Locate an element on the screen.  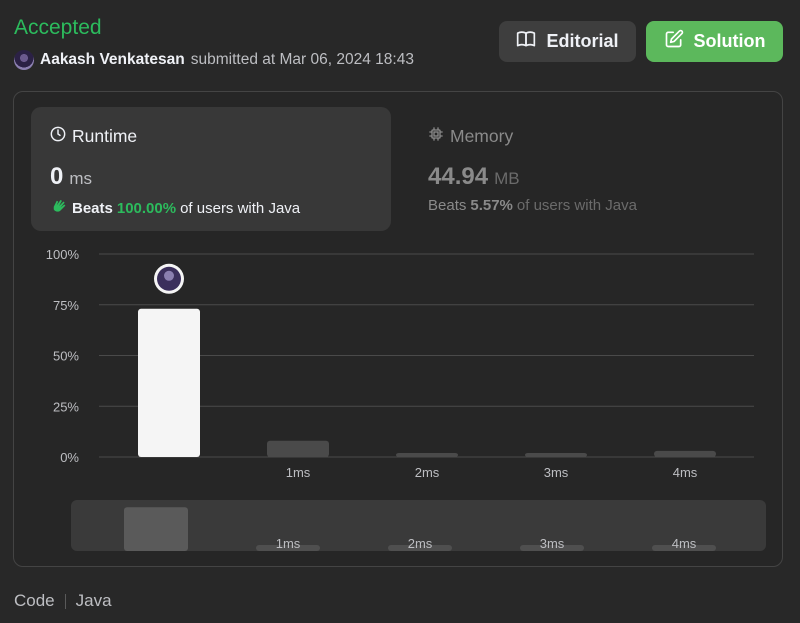
editorial-button: Editorial is located at coordinates (567, 41).